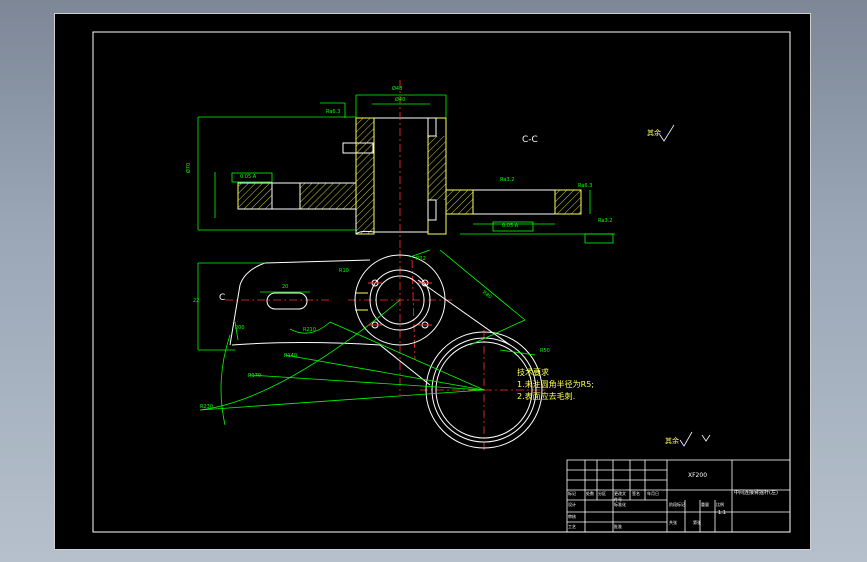  Describe the element at coordinates (685, 285) in the screenshot. I see `roughness-symbols` at that location.